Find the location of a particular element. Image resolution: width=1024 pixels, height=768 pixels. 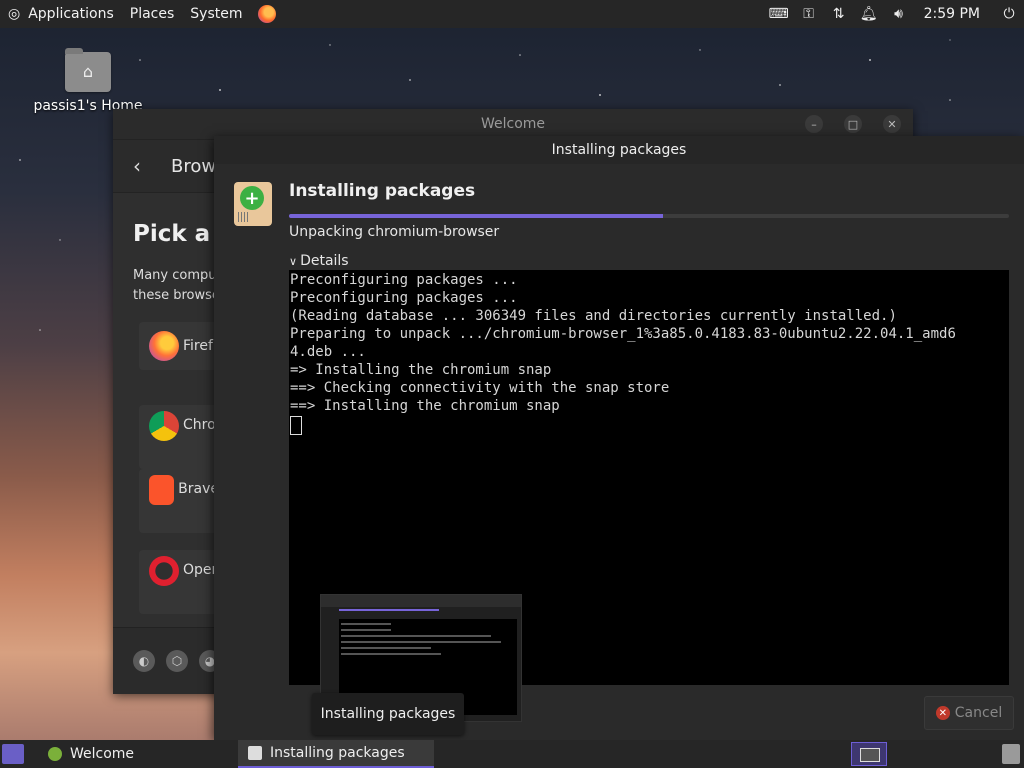

show-desktop-button is located at coordinates (13, 754).